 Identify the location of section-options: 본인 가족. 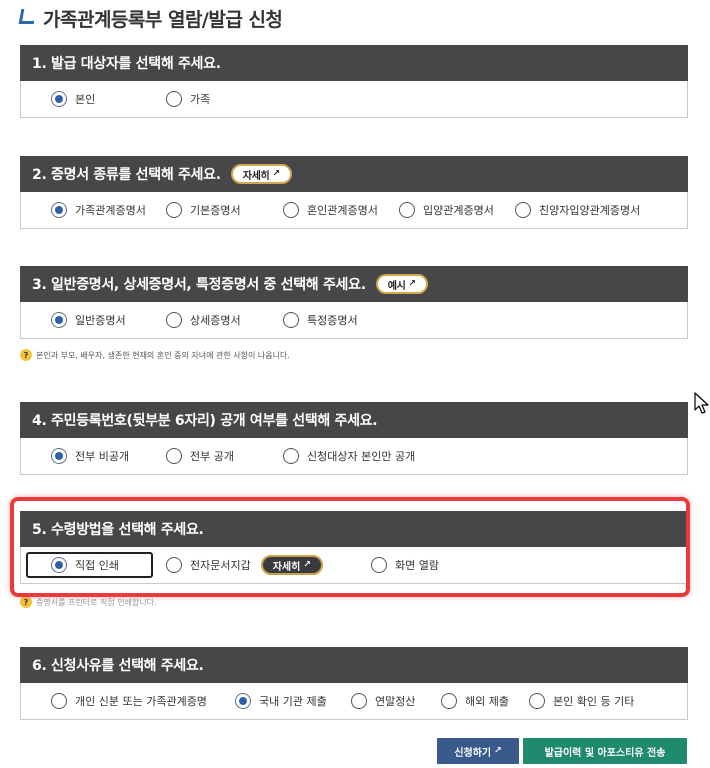
(354, 99).